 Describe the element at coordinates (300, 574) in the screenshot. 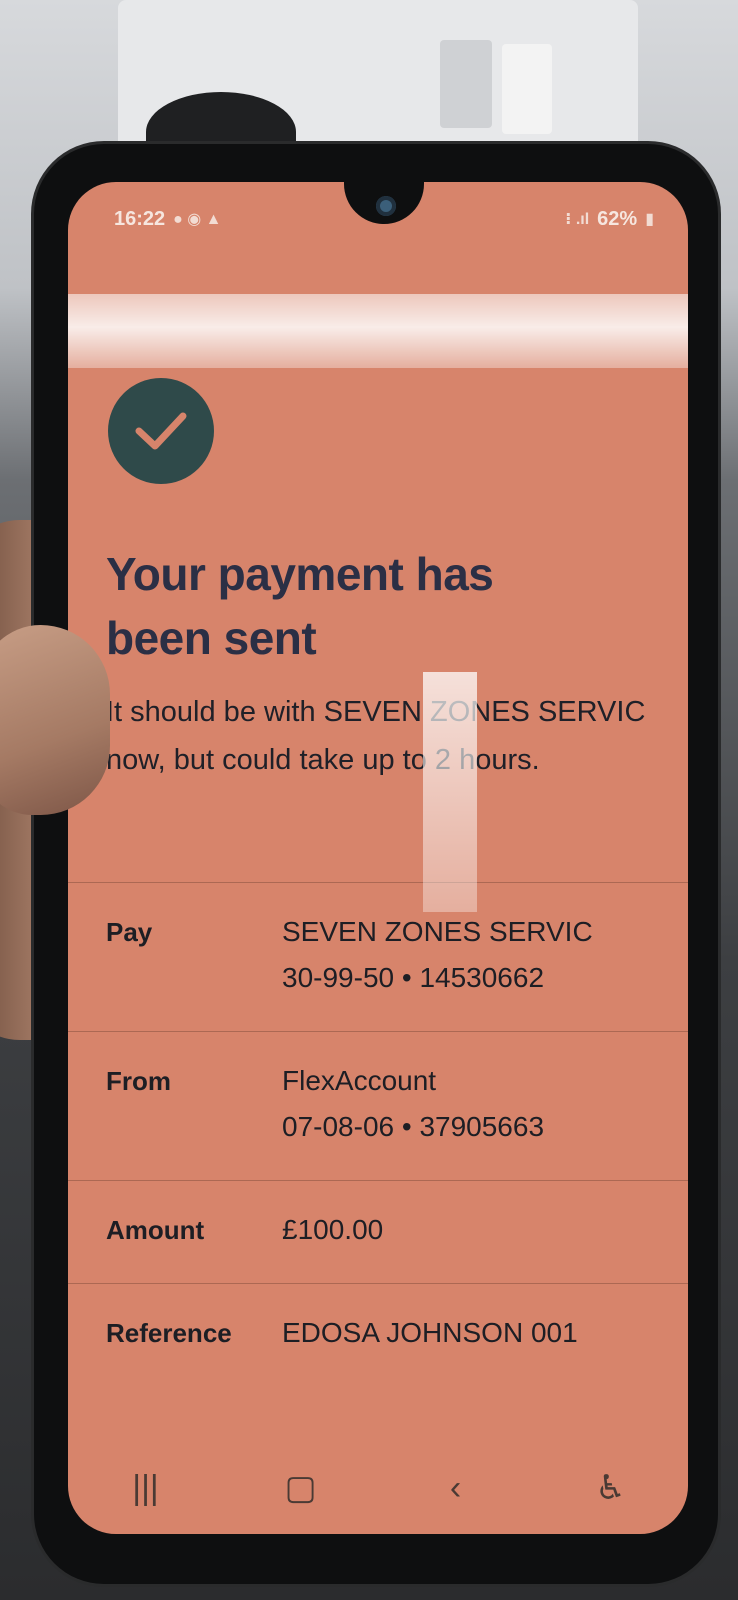

I see `title-line-1: Your payment has` at that location.